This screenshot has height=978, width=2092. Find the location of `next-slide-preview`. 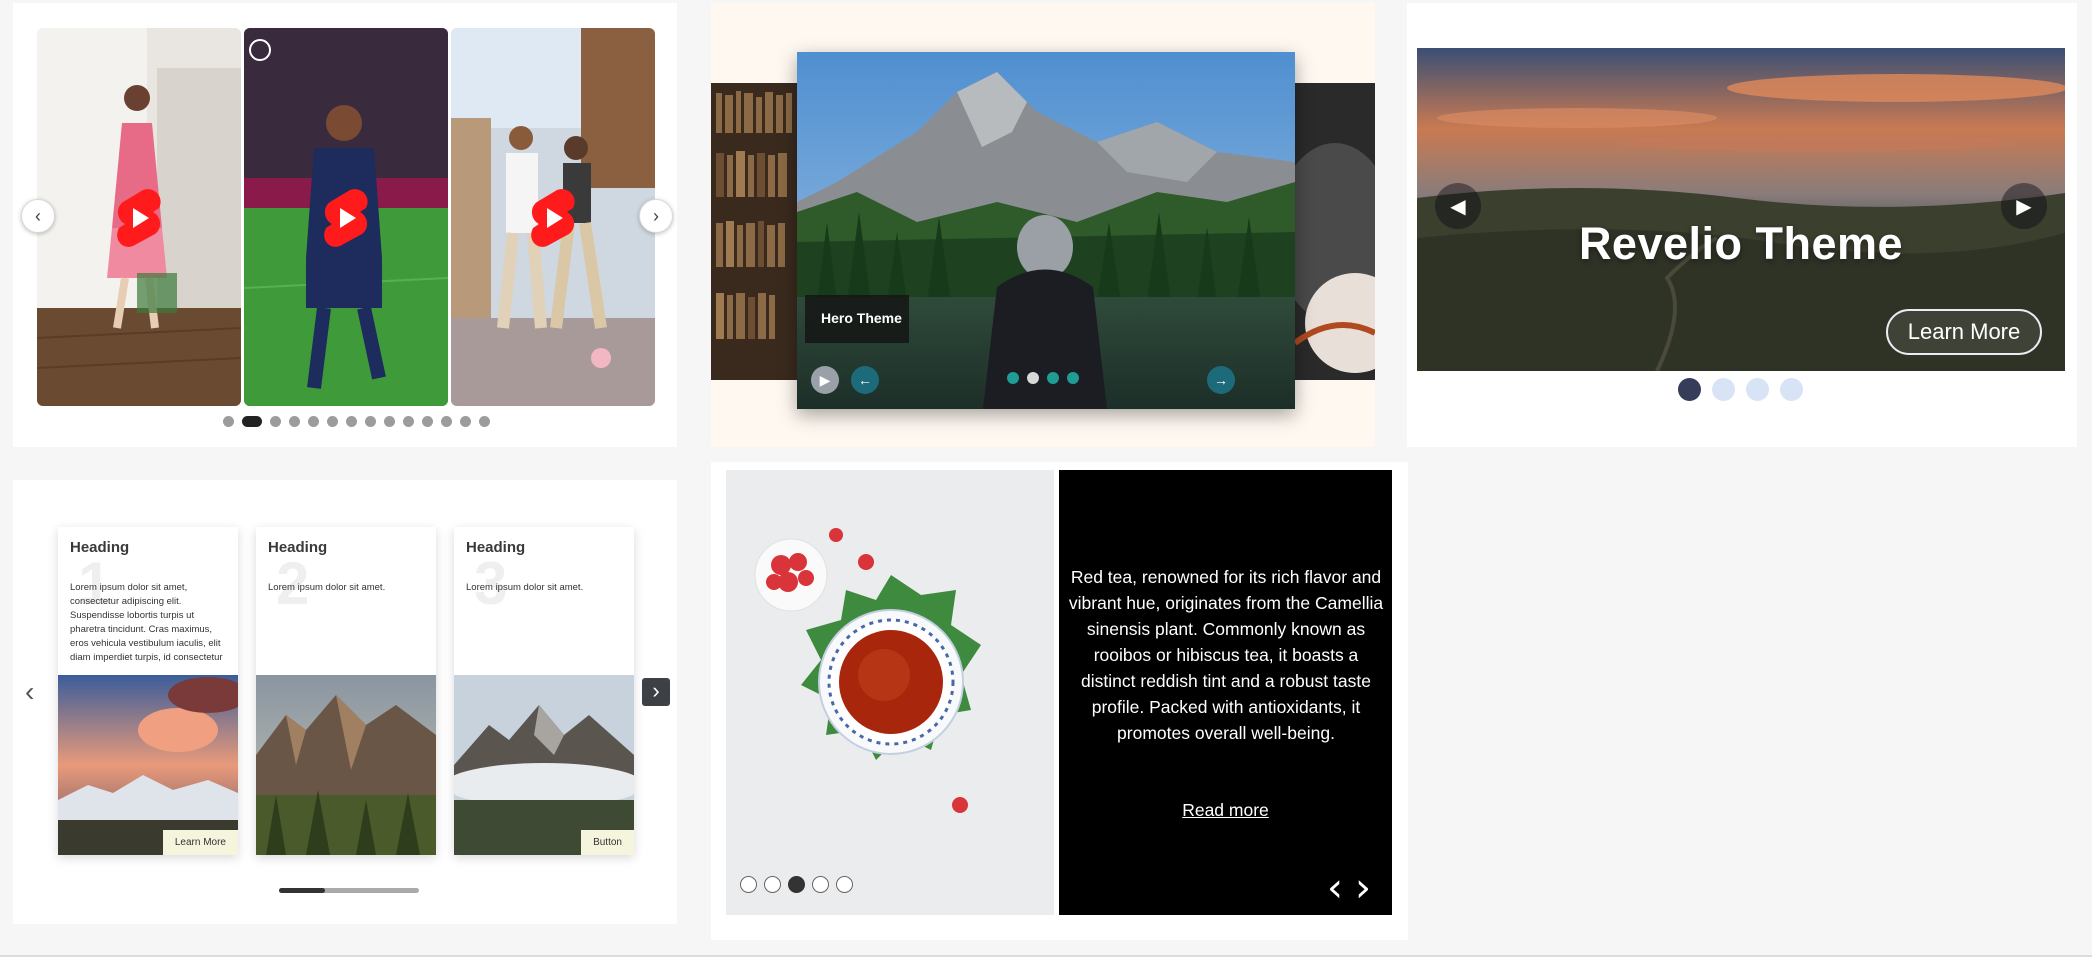

next-slide-preview is located at coordinates (1335, 231).